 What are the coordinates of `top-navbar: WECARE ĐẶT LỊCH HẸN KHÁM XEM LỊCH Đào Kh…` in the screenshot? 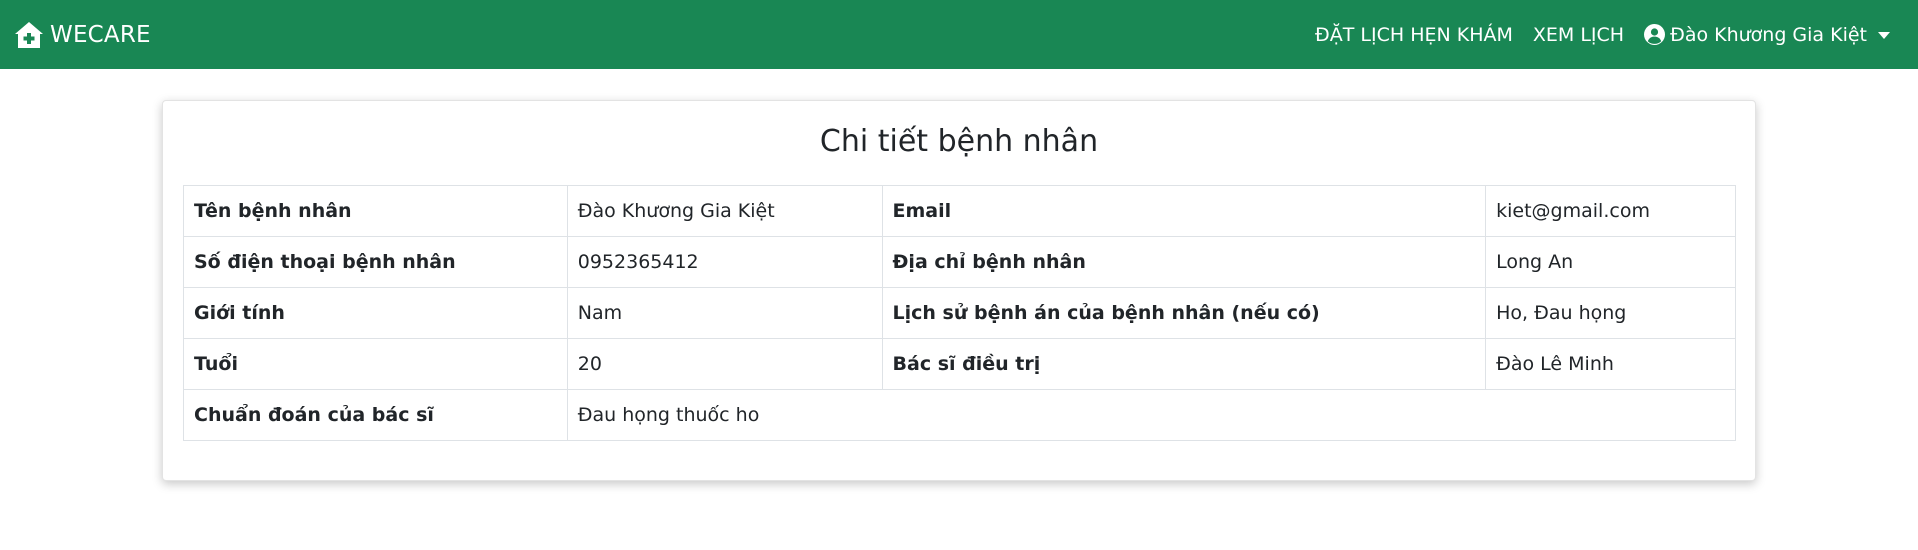 It's located at (959, 34).